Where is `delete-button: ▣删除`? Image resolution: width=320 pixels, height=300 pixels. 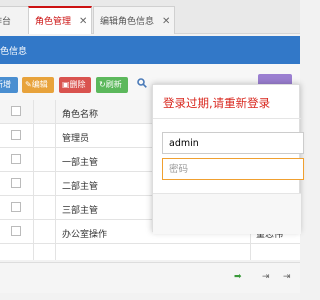
delete-button: ▣删除 is located at coordinates (75, 85).